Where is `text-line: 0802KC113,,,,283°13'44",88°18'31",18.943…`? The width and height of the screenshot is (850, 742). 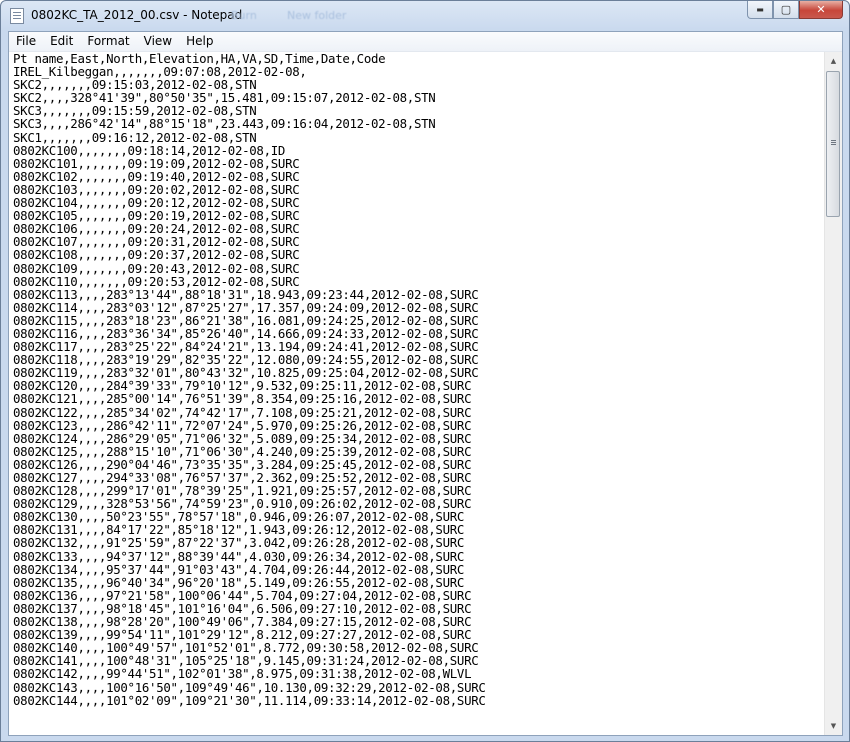
text-line: 0802KC113,,,,283°13'44",88°18'31",18.943… is located at coordinates (246, 294).